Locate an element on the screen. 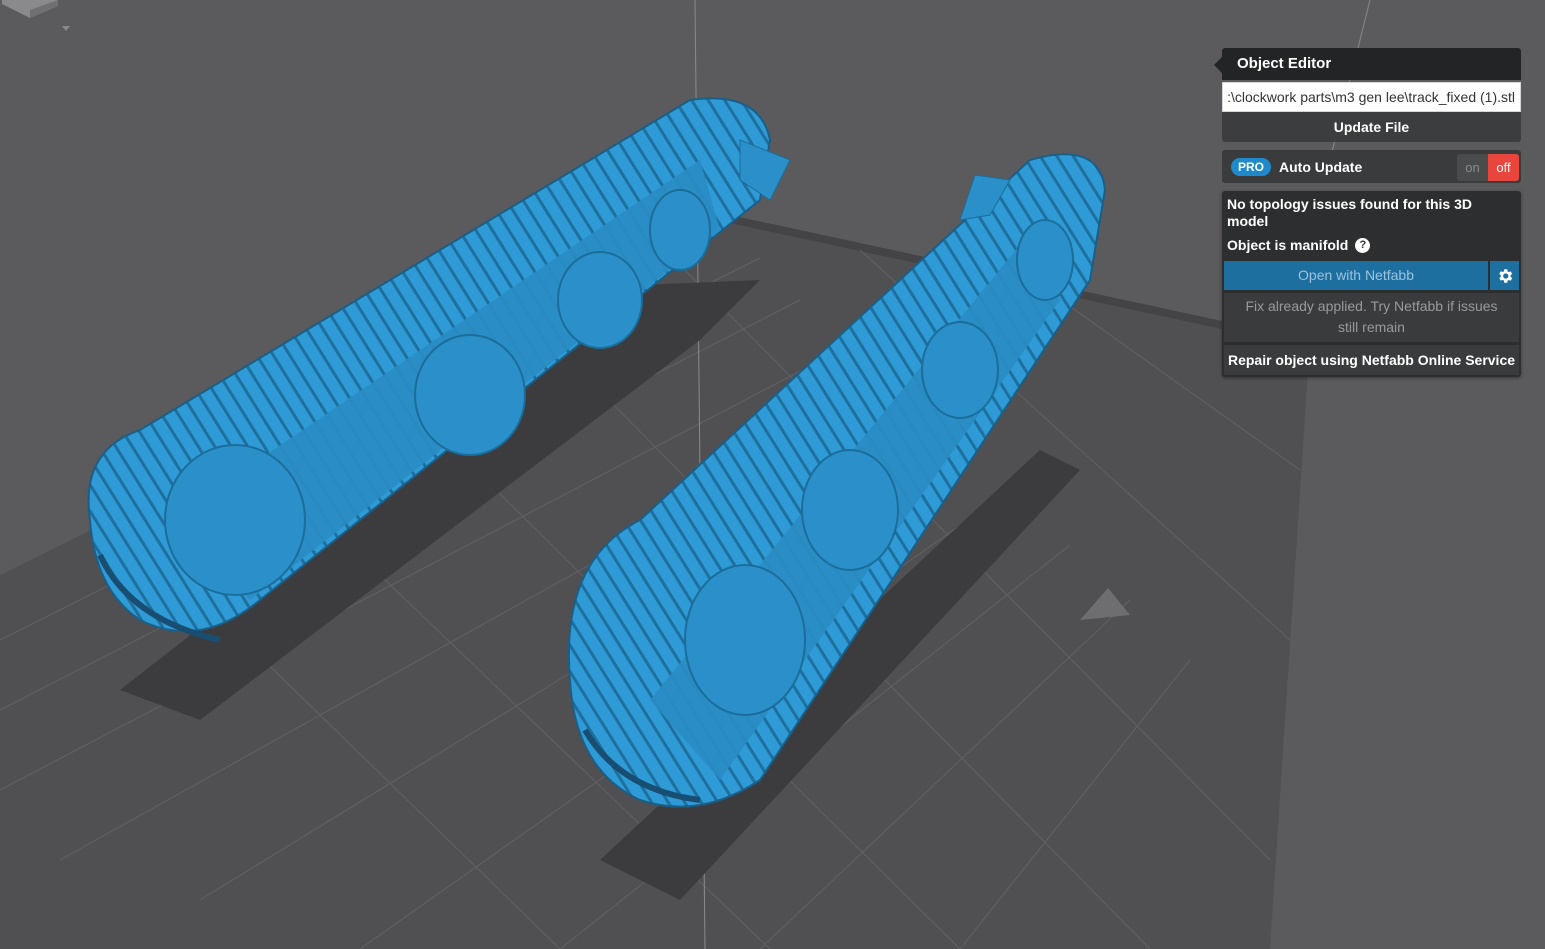  pro-badge: PRO is located at coordinates (1251, 166).